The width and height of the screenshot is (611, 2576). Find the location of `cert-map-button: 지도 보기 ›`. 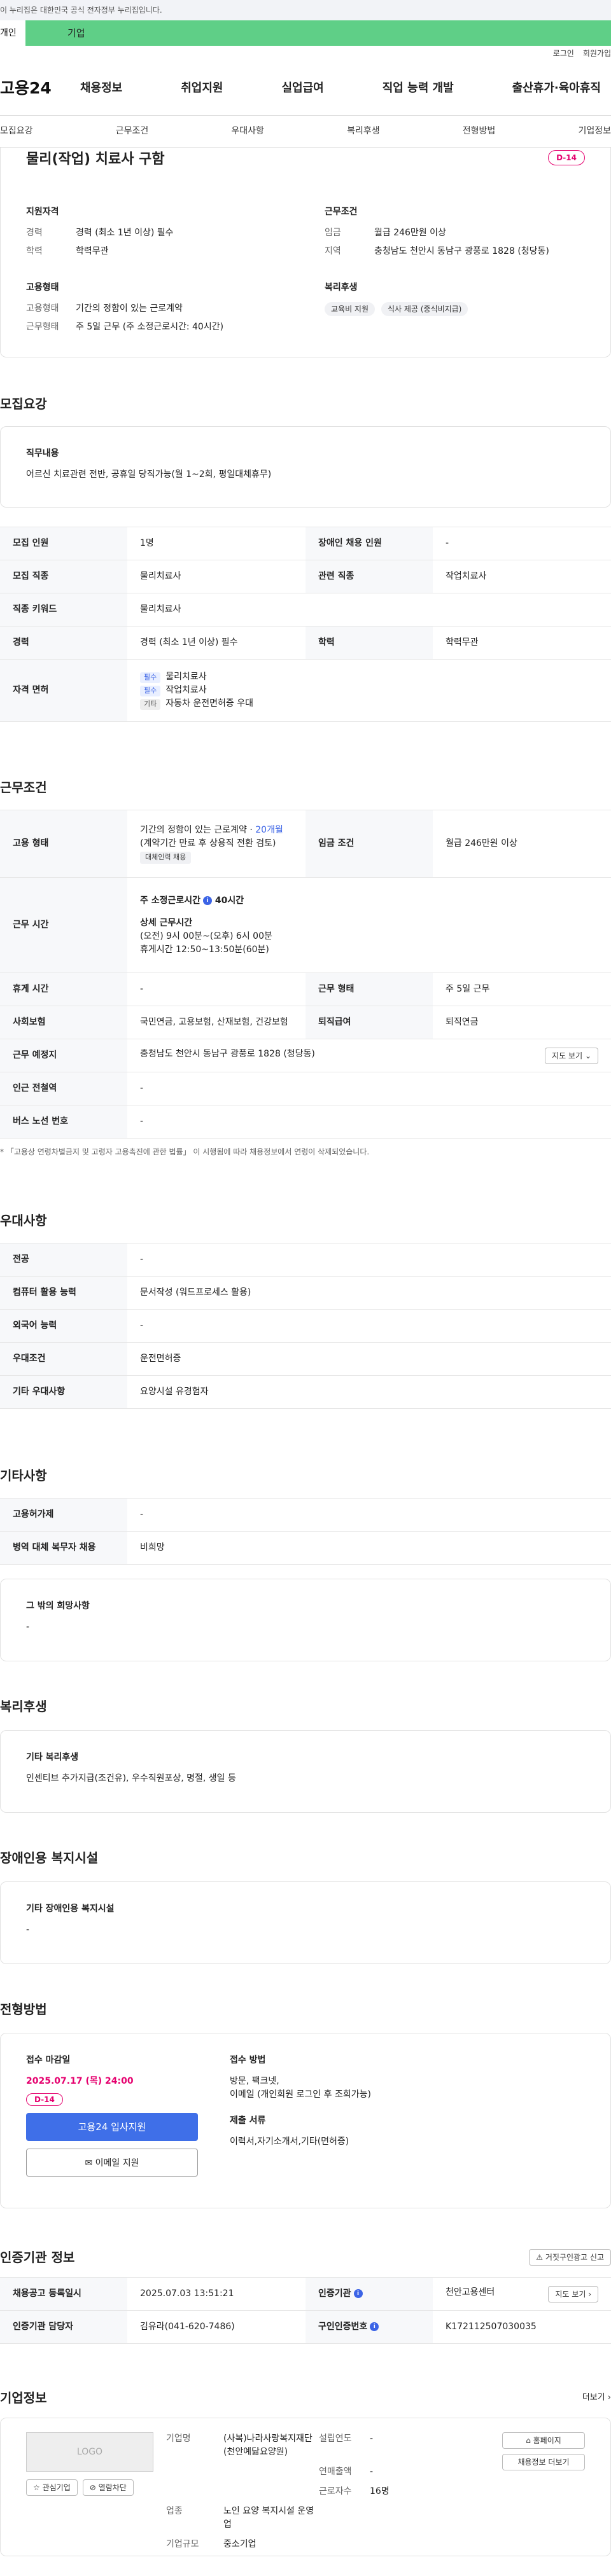

cert-map-button: 지도 보기 › is located at coordinates (573, 2293).